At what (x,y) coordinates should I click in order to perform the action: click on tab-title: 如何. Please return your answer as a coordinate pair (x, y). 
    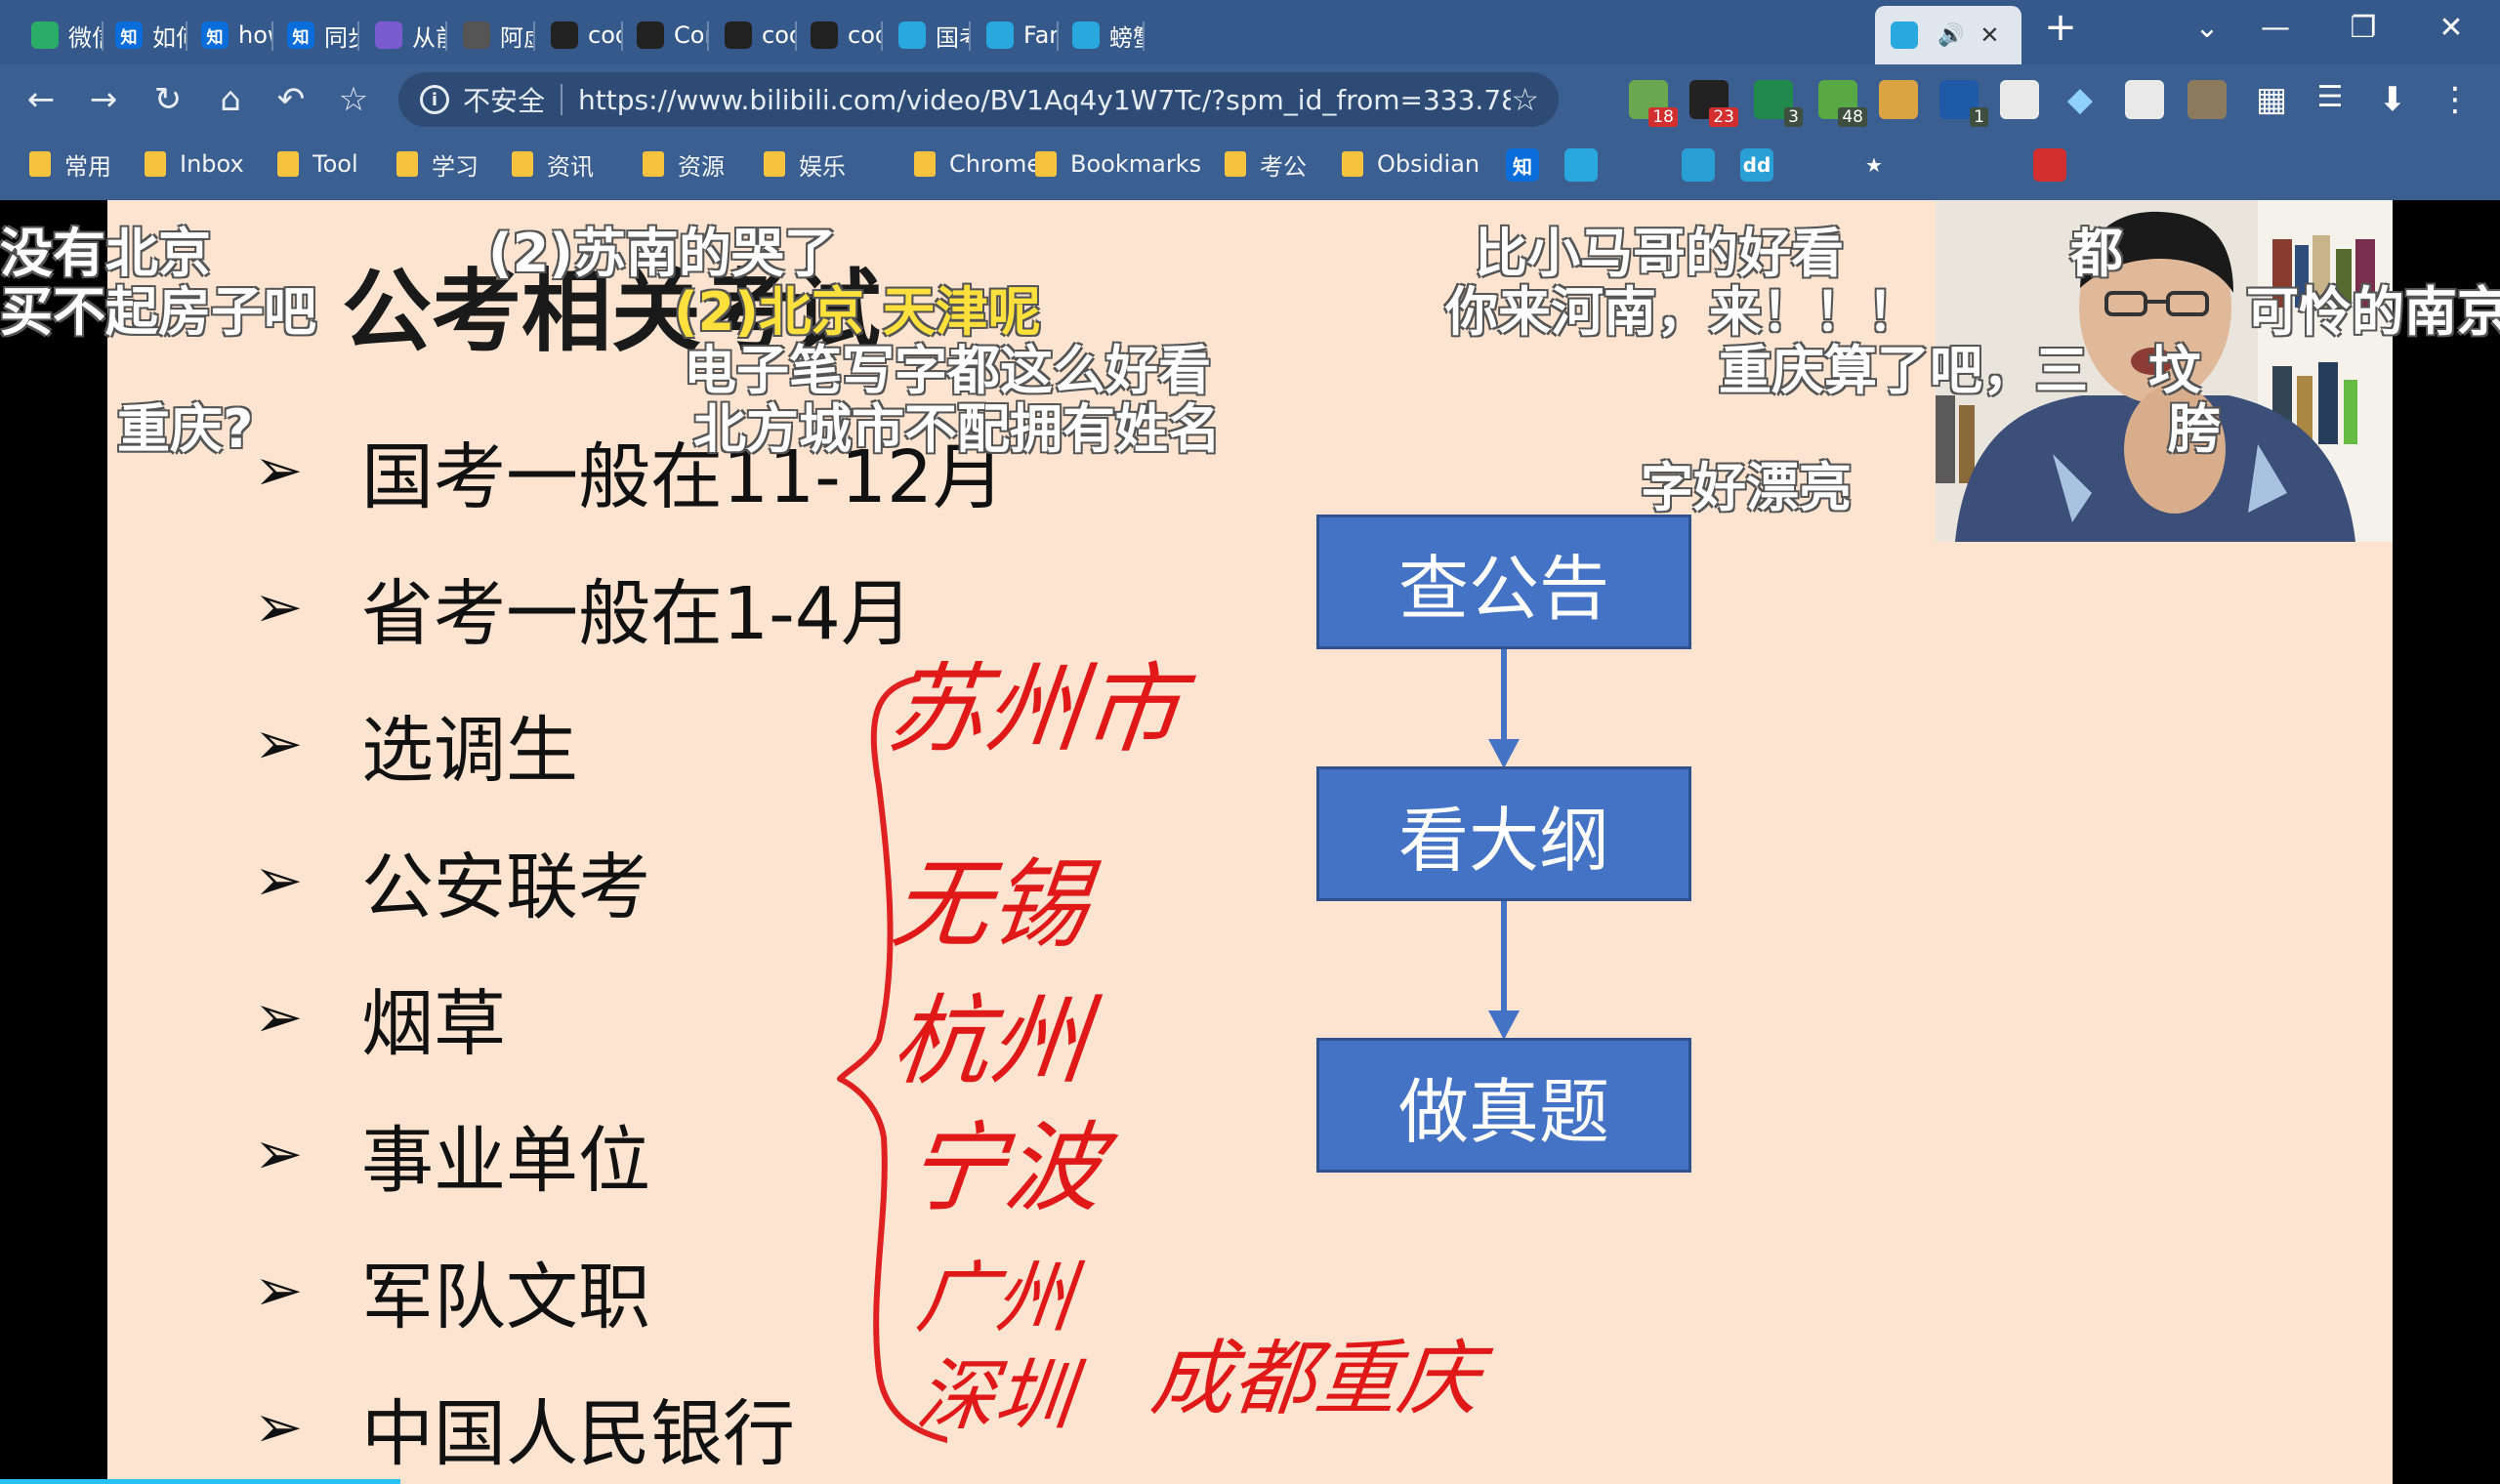
    Looking at the image, I should click on (170, 38).